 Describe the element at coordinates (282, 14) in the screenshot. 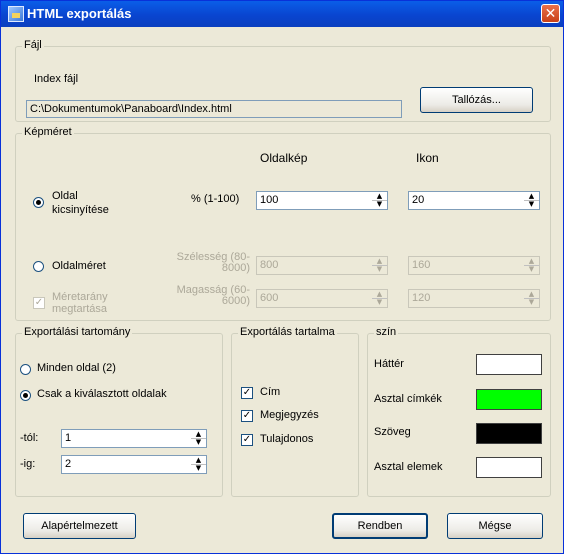

I see `title-bar: HTML exportálás ✕` at that location.